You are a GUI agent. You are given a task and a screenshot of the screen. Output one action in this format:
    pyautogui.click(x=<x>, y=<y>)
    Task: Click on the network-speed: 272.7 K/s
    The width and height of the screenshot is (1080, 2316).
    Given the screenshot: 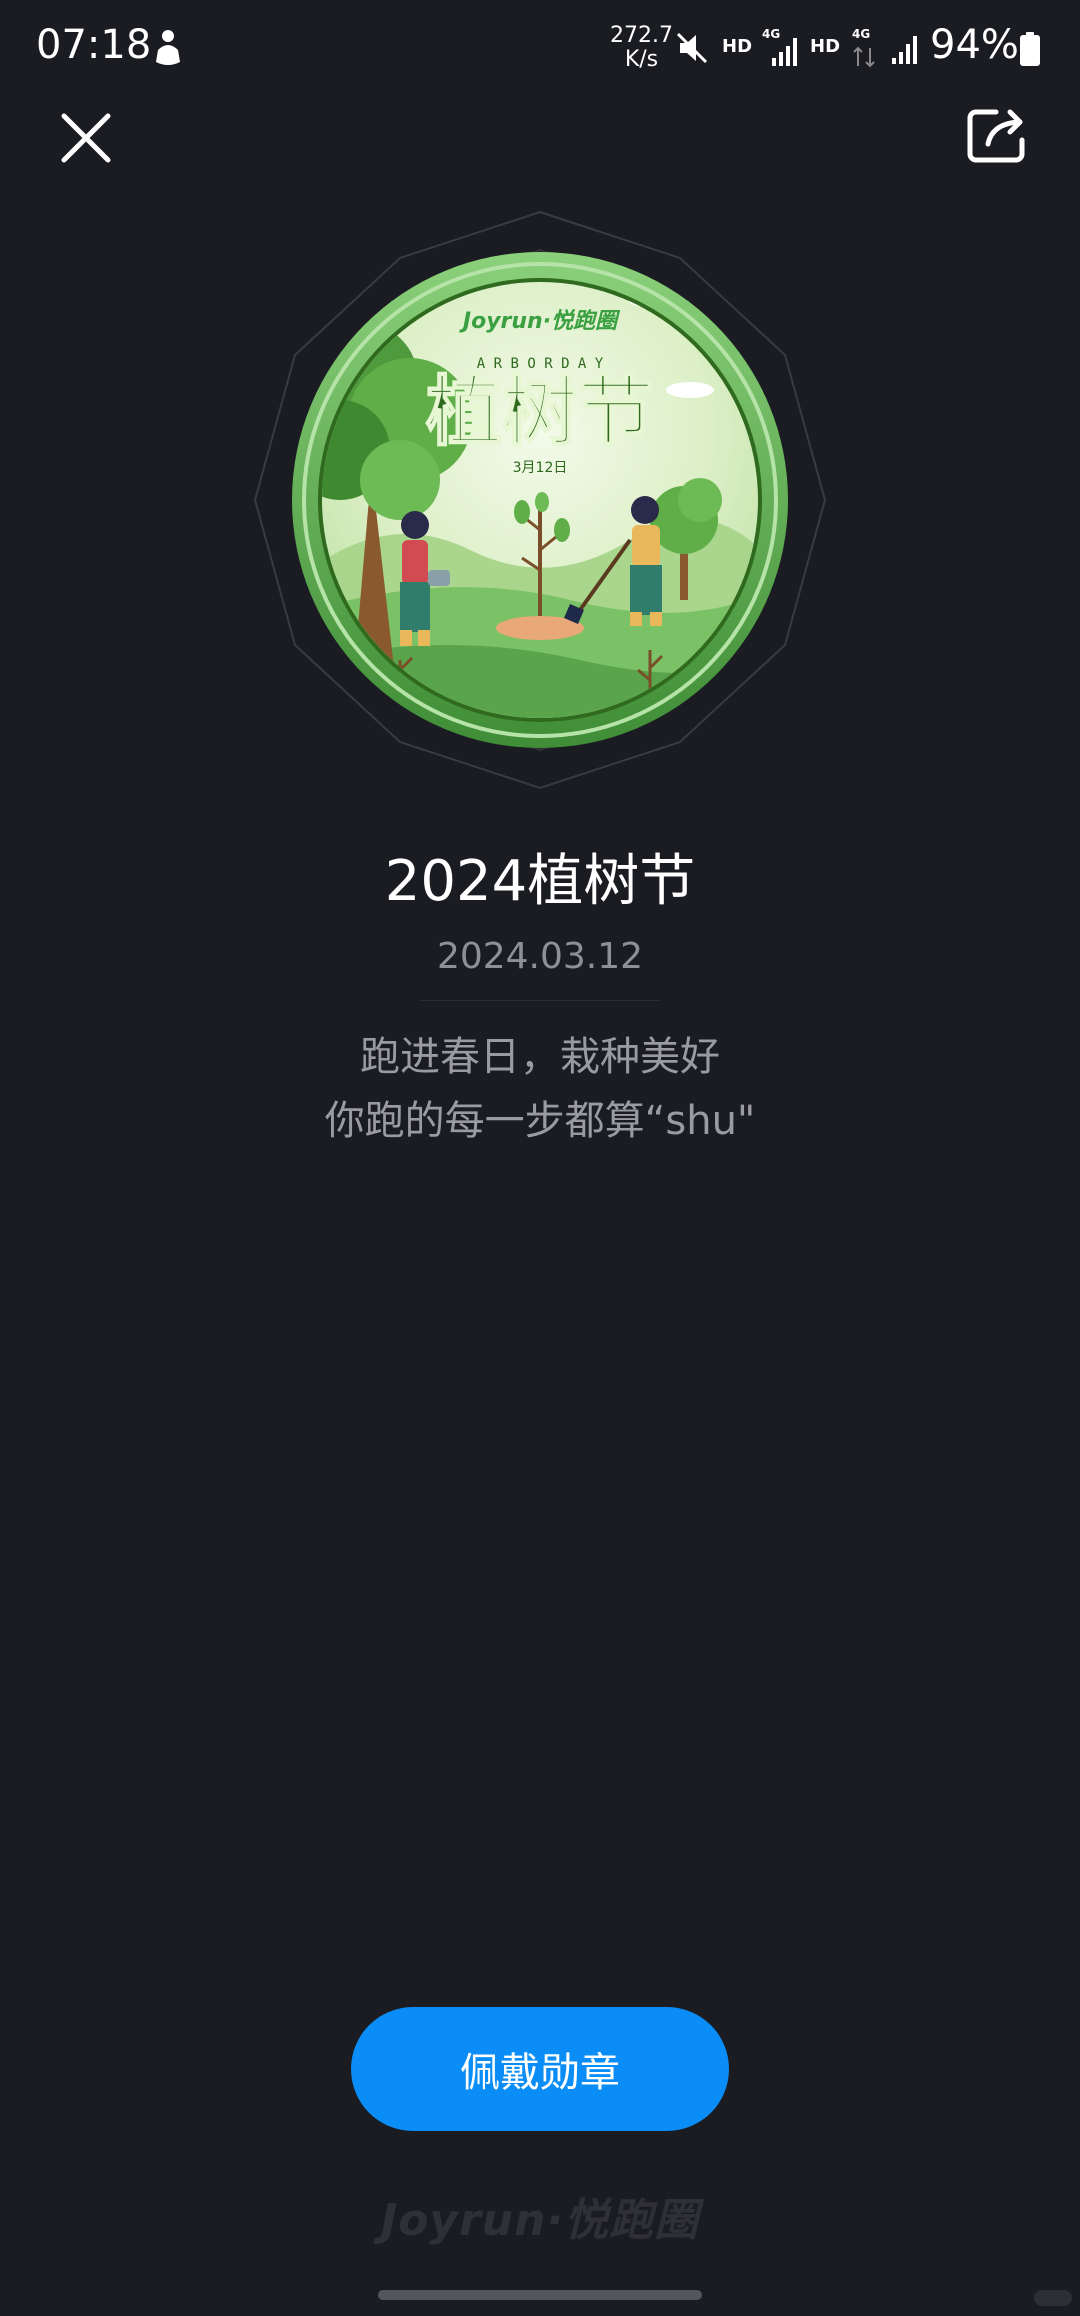 What is the action you would take?
    pyautogui.click(x=641, y=47)
    